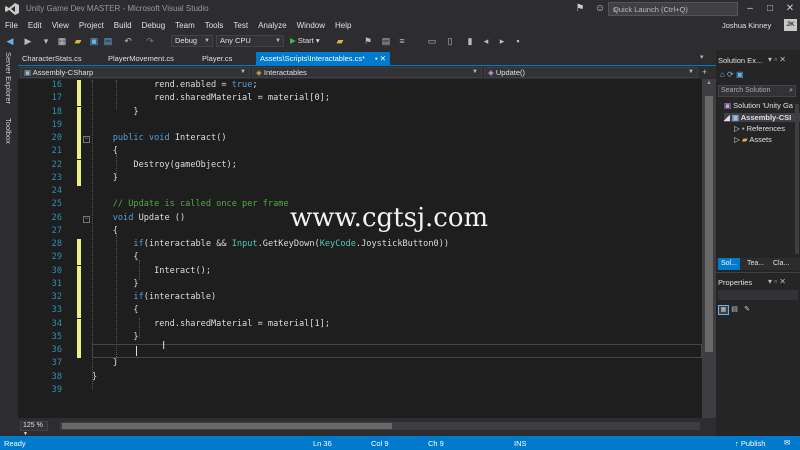 The image size is (800, 450). I want to click on uncomment-icon: ▯, so click(450, 41).